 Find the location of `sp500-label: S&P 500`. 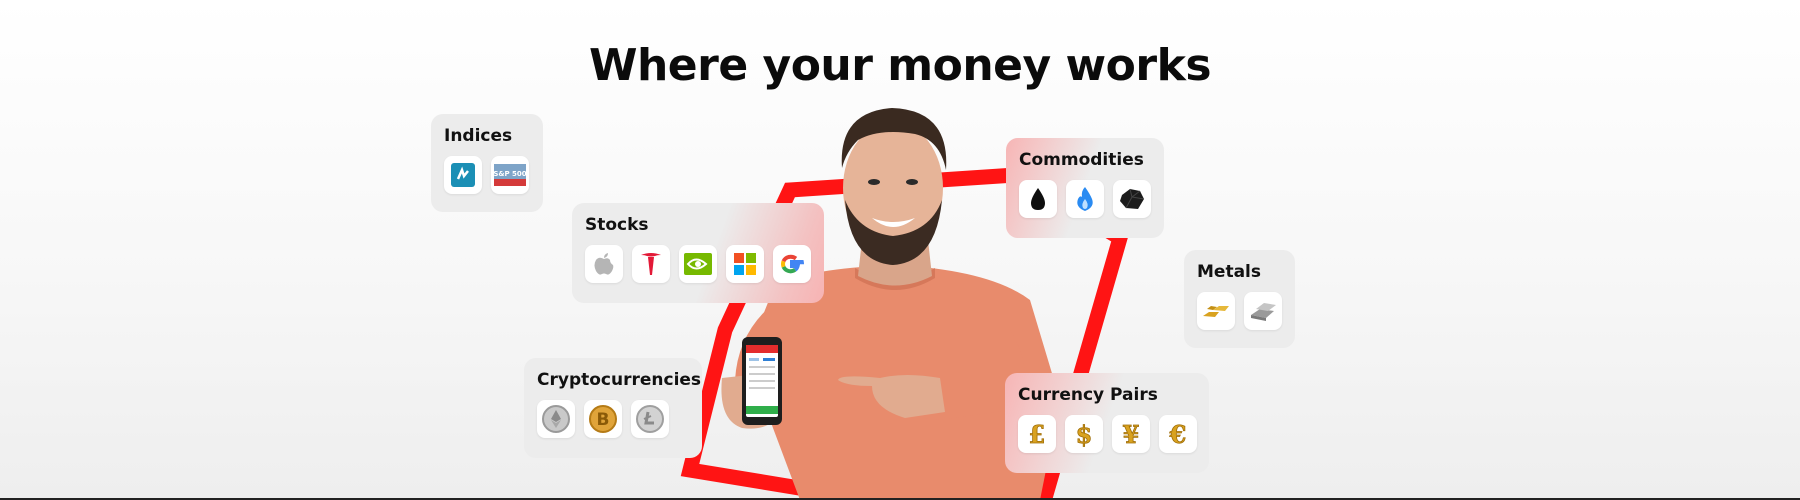

sp500-label: S&P 500 is located at coordinates (510, 174).